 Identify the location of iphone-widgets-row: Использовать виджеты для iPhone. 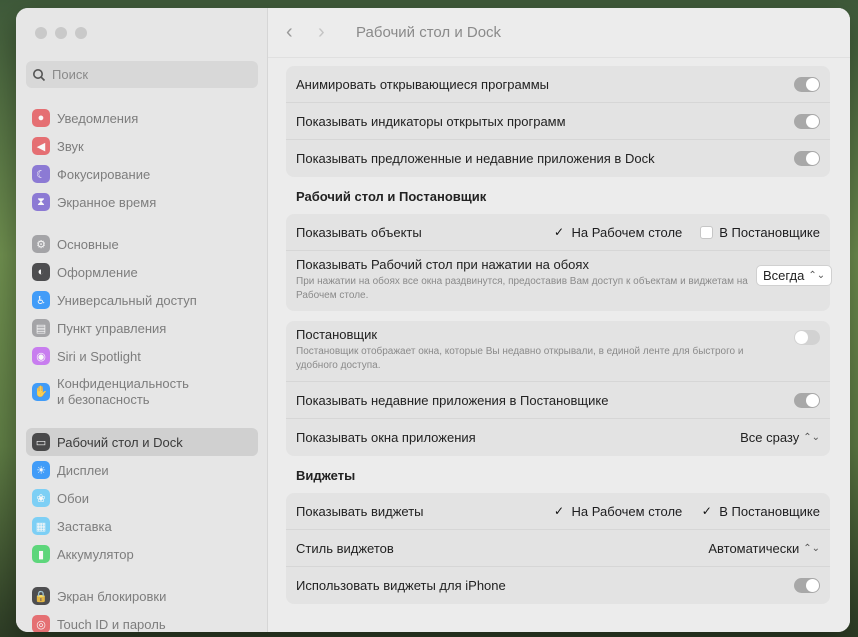
(558, 585).